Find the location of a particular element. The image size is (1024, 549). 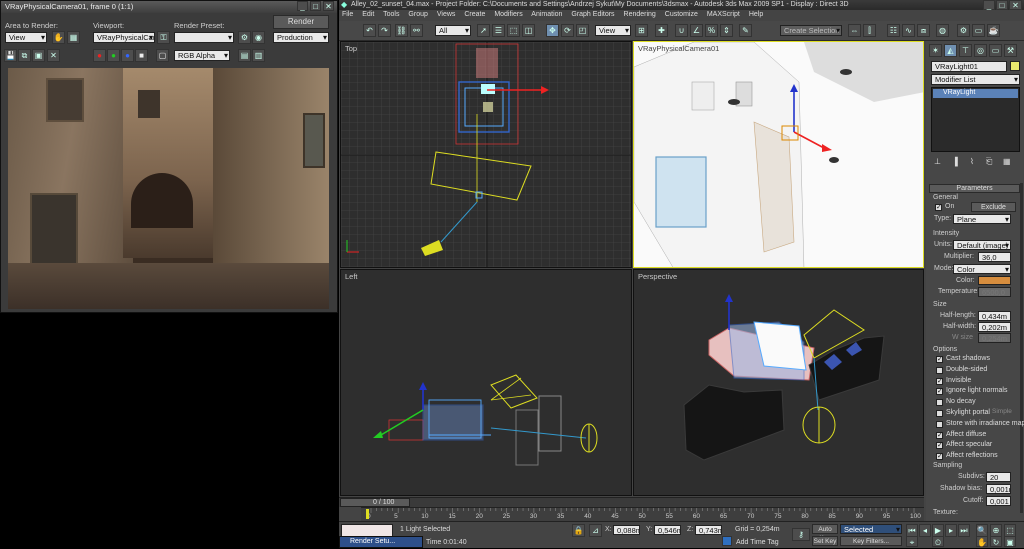

configure-sets-icon: ▦ is located at coordinates (1007, 161).